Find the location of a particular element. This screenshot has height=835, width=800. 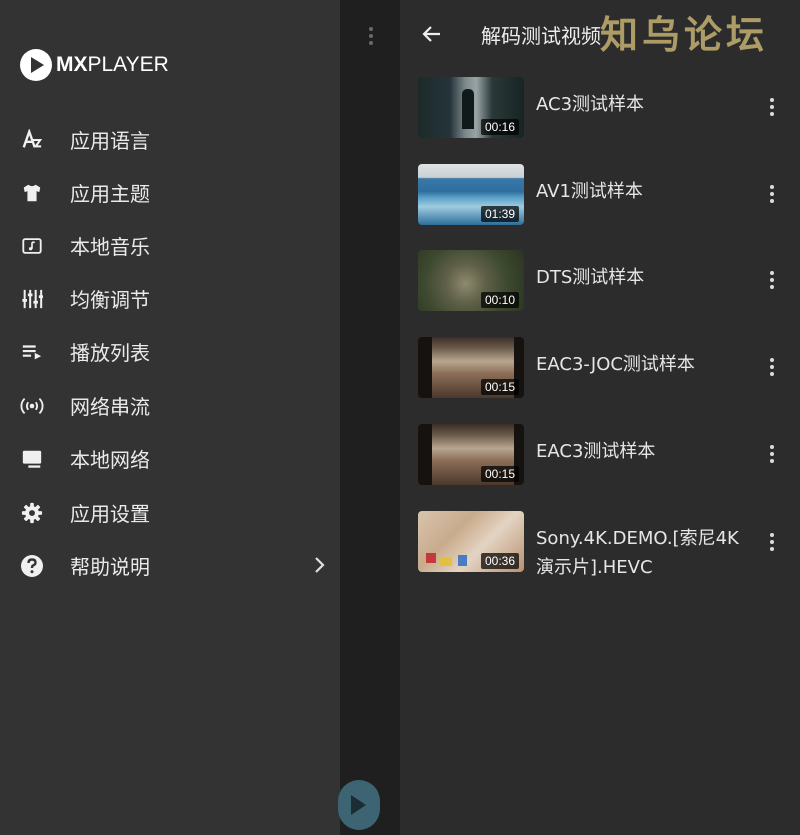

video-thumbnail: 01:39 is located at coordinates (471, 194).